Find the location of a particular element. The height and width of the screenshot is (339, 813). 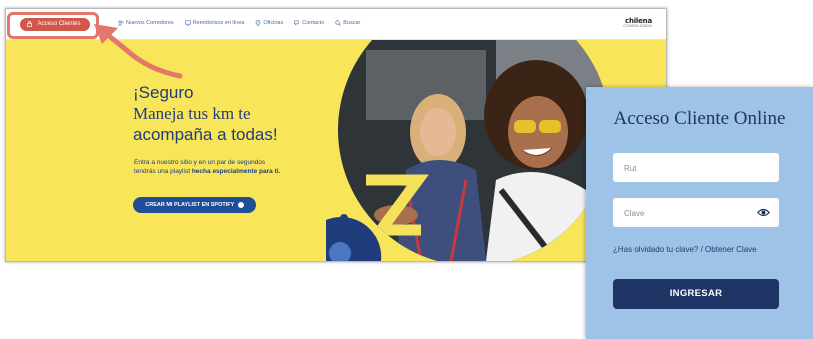

nav-contacto: Contacto is located at coordinates (309, 23).